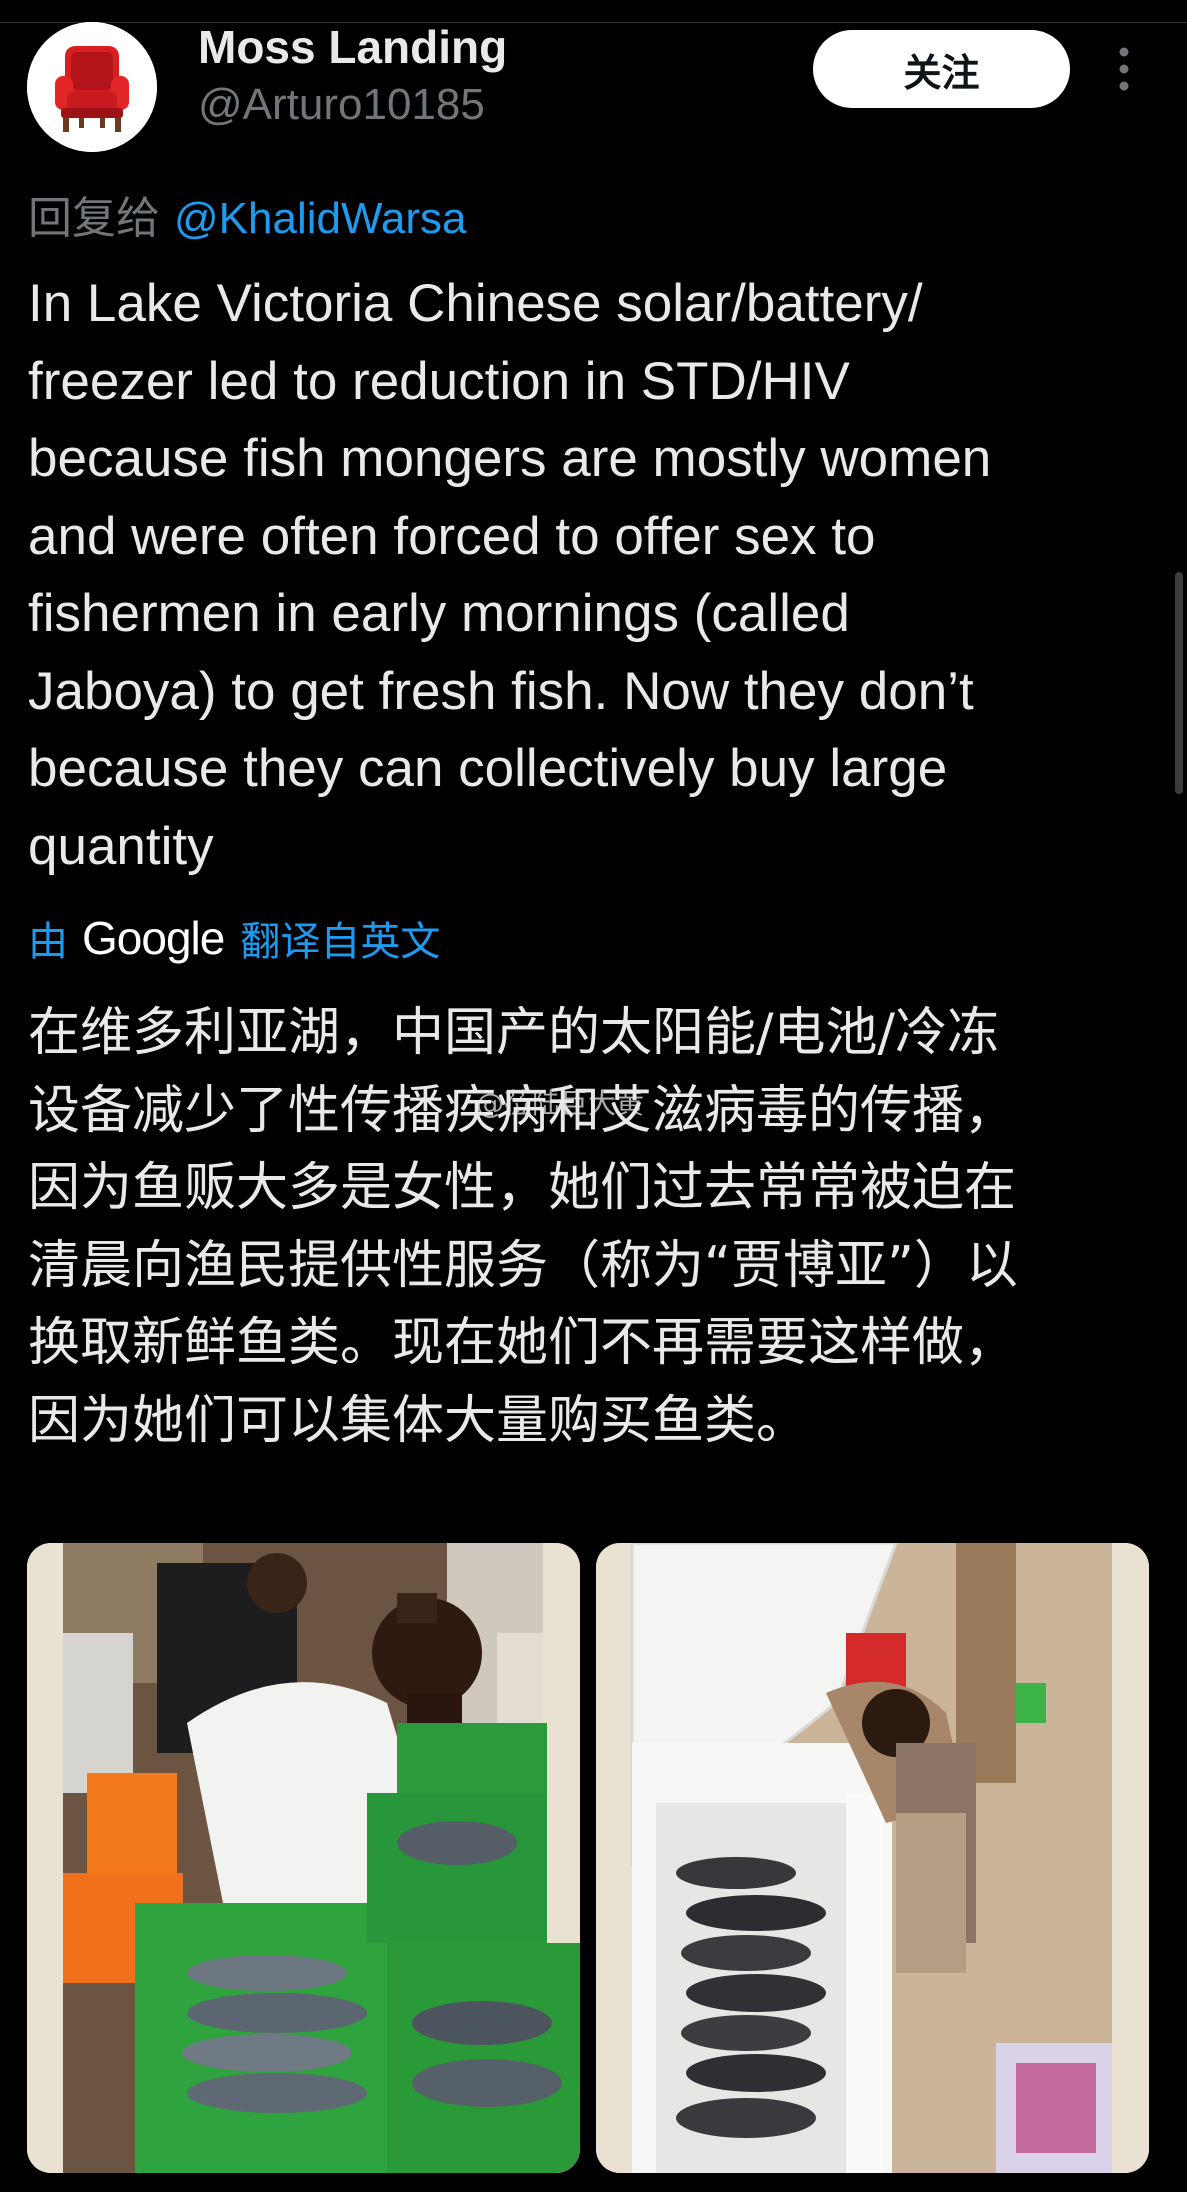  I want to click on tweet-line: because fish mongers are mostly women, so click(510, 458).